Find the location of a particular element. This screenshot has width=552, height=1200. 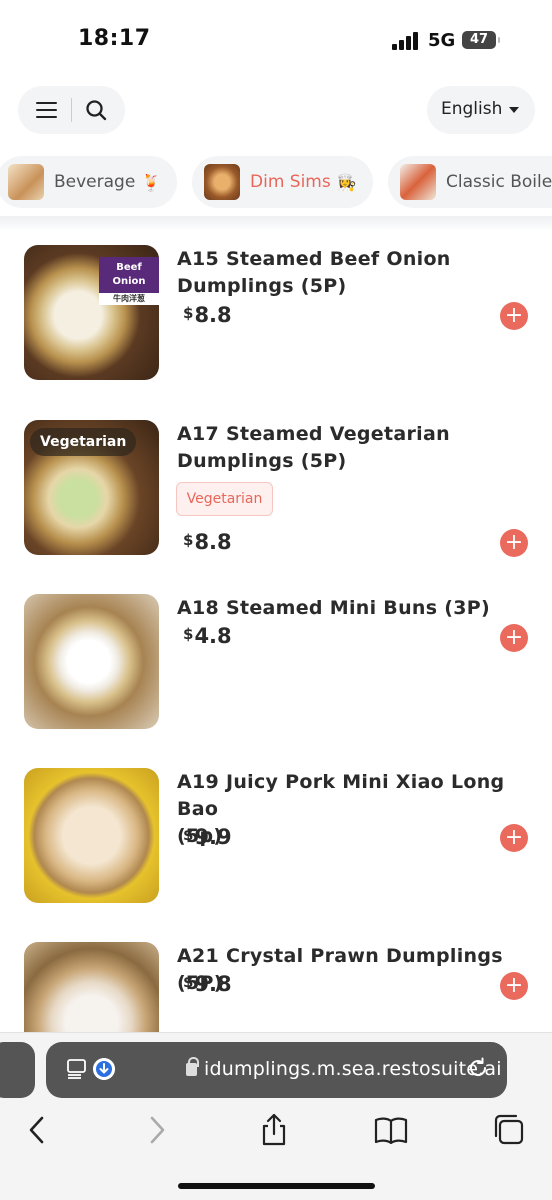

battery-icon: 47 is located at coordinates (481, 40).